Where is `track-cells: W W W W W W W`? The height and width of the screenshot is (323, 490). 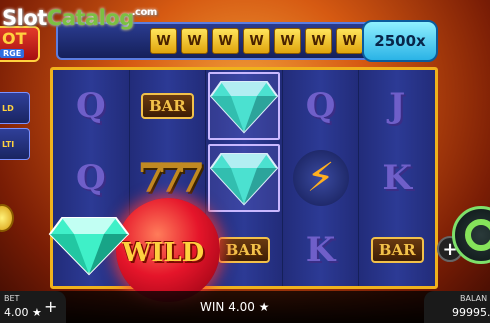 track-cells: W W W W W W W is located at coordinates (256, 41).